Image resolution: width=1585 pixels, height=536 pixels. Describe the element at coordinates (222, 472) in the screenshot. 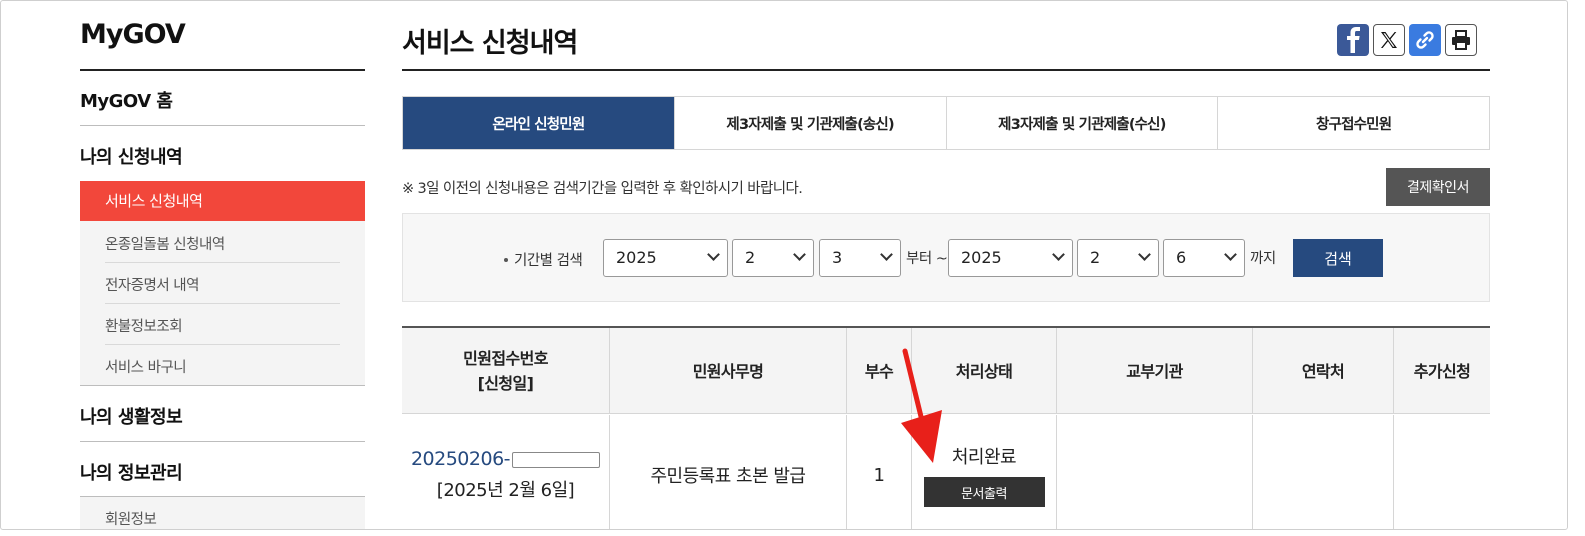

I see `sidebar-item-info-management: 나의 정보관리` at that location.